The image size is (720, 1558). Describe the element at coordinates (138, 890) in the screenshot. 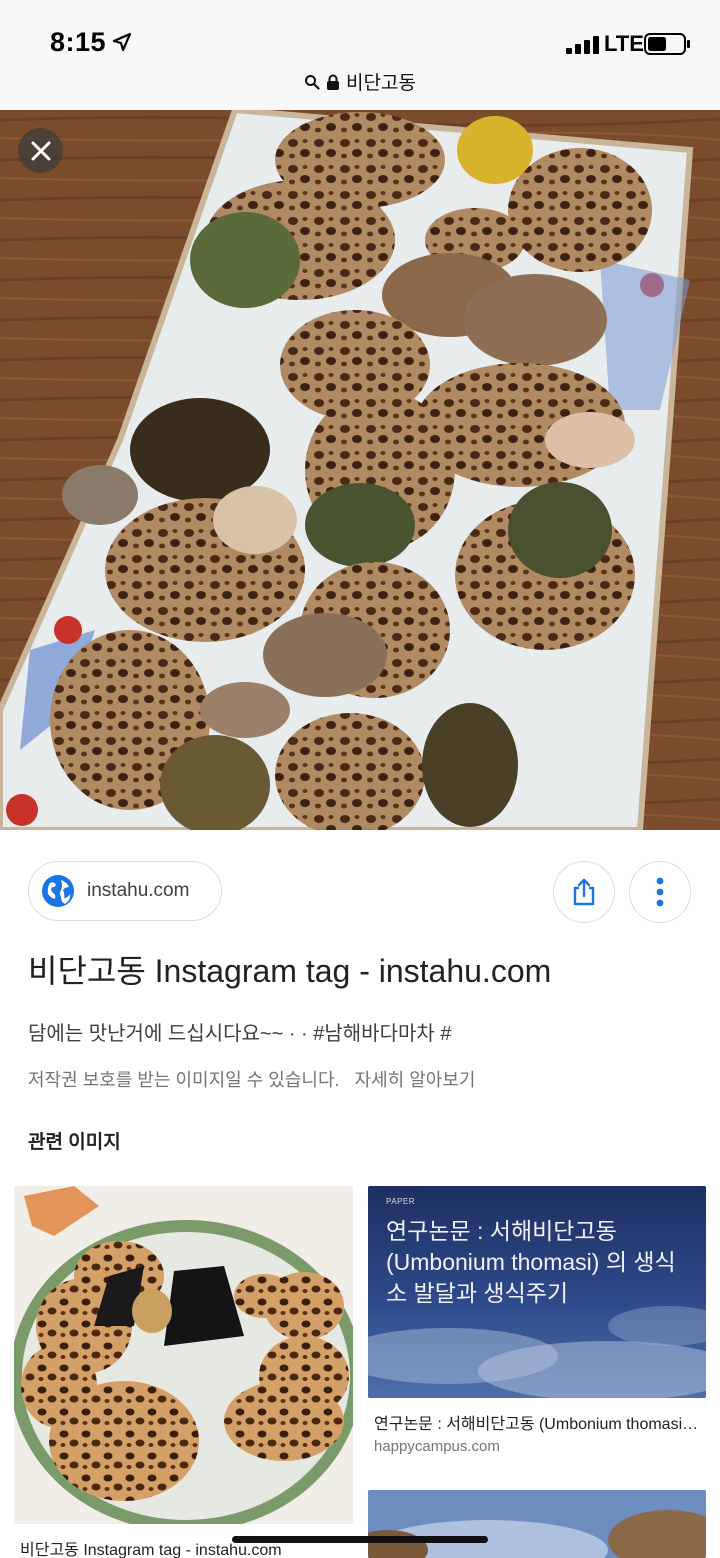

I see `source-domain: instahu.com` at that location.